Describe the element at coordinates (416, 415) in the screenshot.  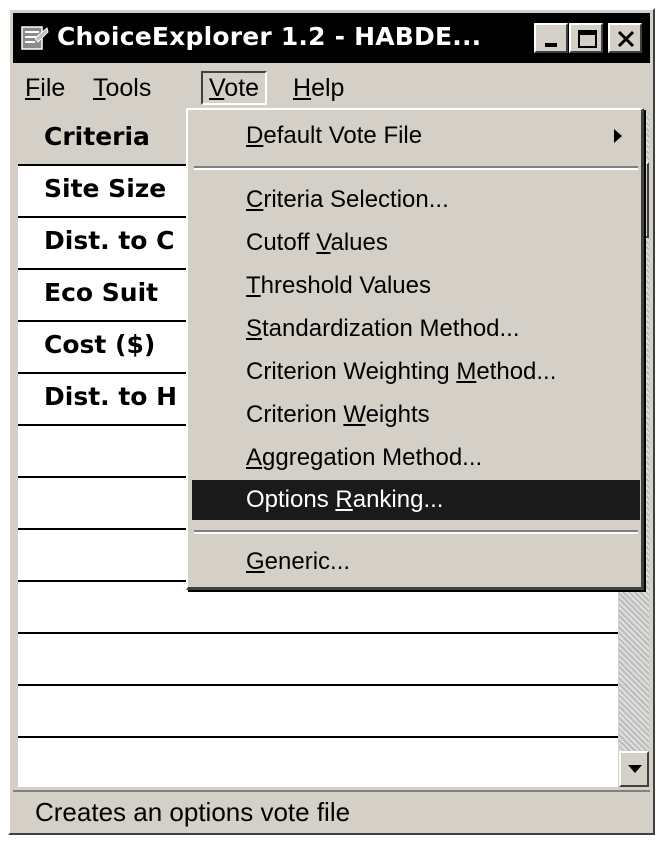
I see `menu-item-criterion-weights: Criterion Weights` at that location.